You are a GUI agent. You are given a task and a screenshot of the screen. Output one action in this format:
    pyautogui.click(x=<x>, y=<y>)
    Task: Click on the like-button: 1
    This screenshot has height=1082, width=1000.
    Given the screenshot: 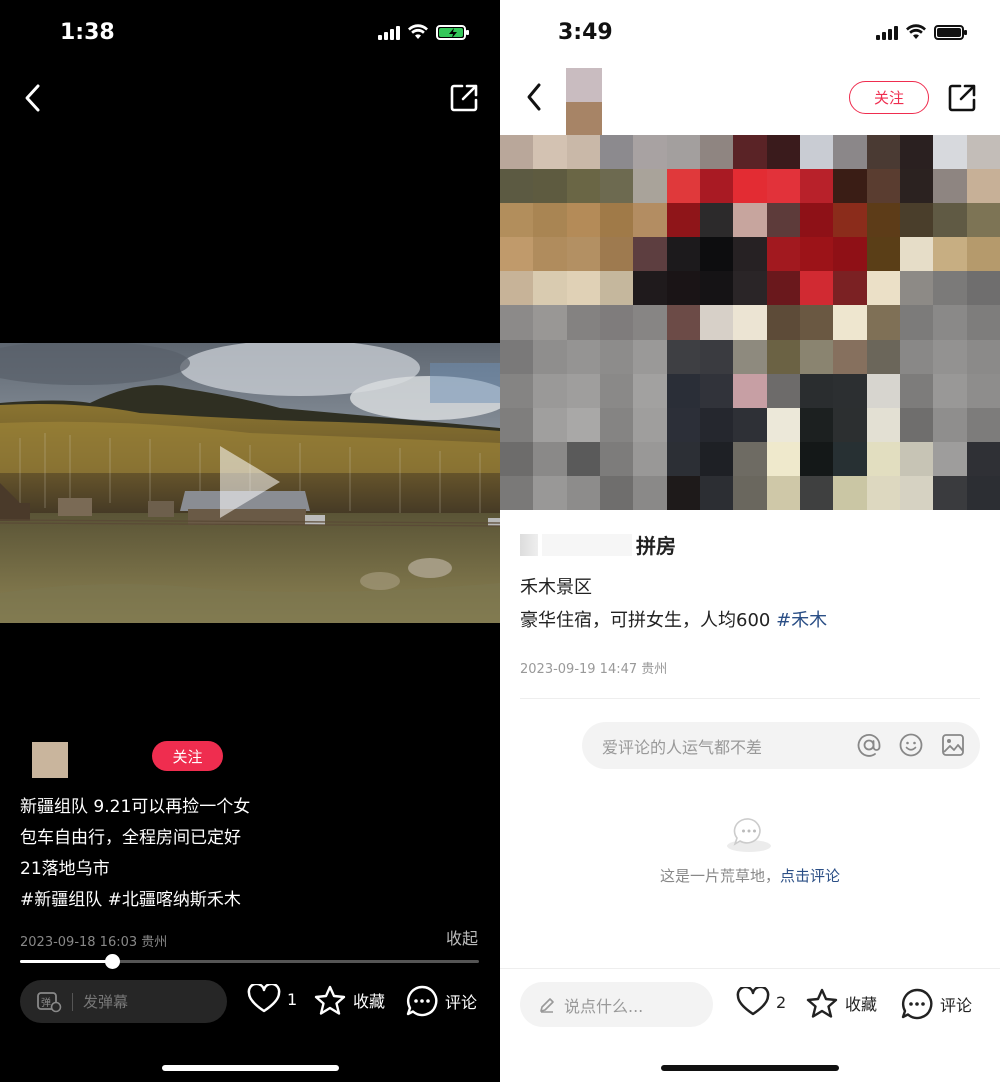 What is the action you would take?
    pyautogui.click(x=272, y=999)
    